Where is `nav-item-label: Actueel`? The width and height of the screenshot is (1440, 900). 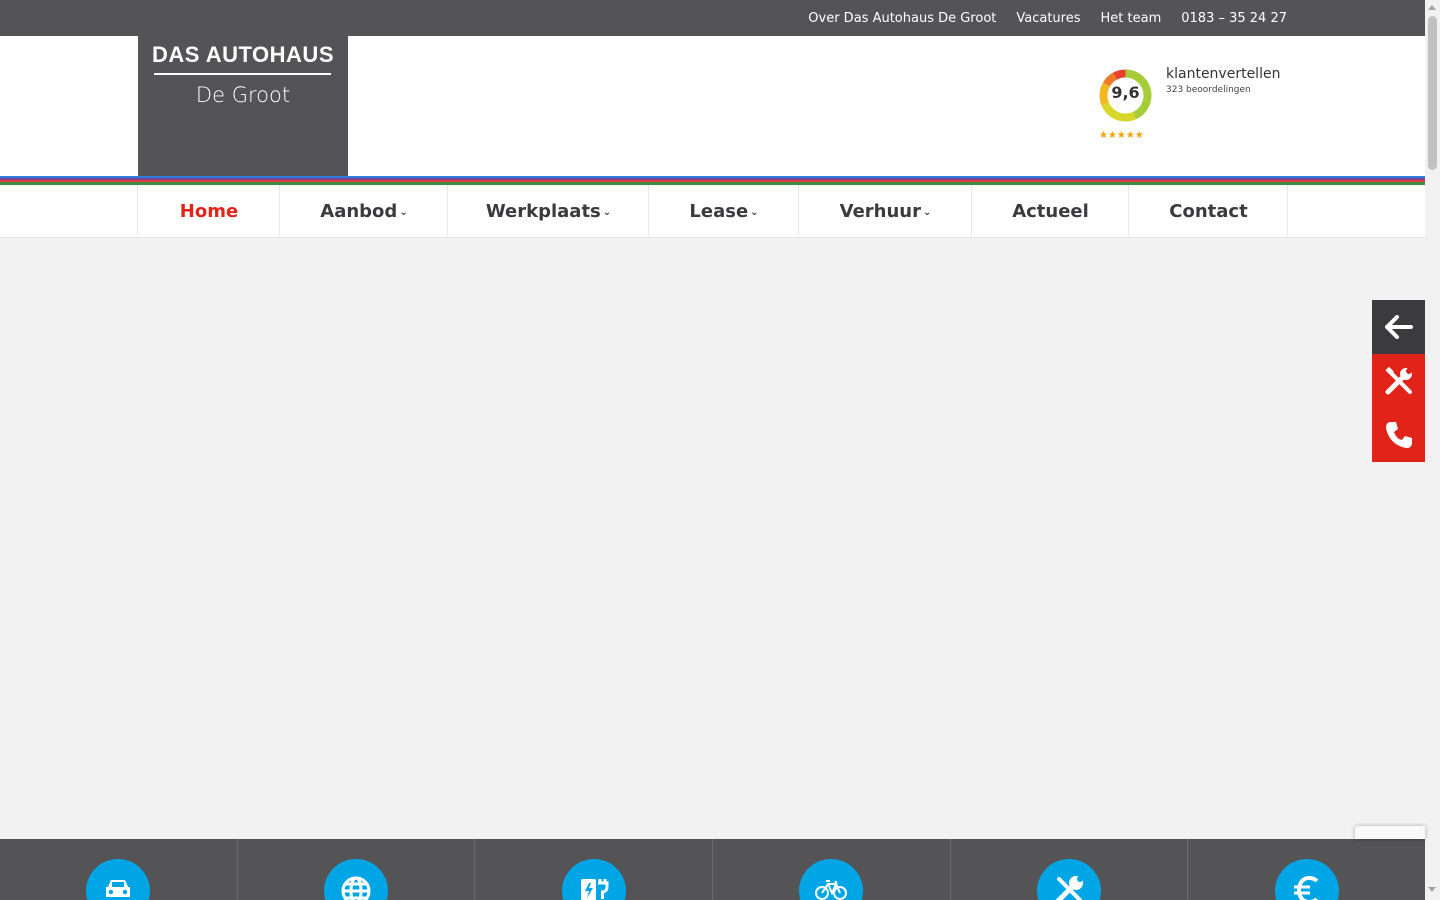
nav-item-label: Actueel is located at coordinates (1050, 211).